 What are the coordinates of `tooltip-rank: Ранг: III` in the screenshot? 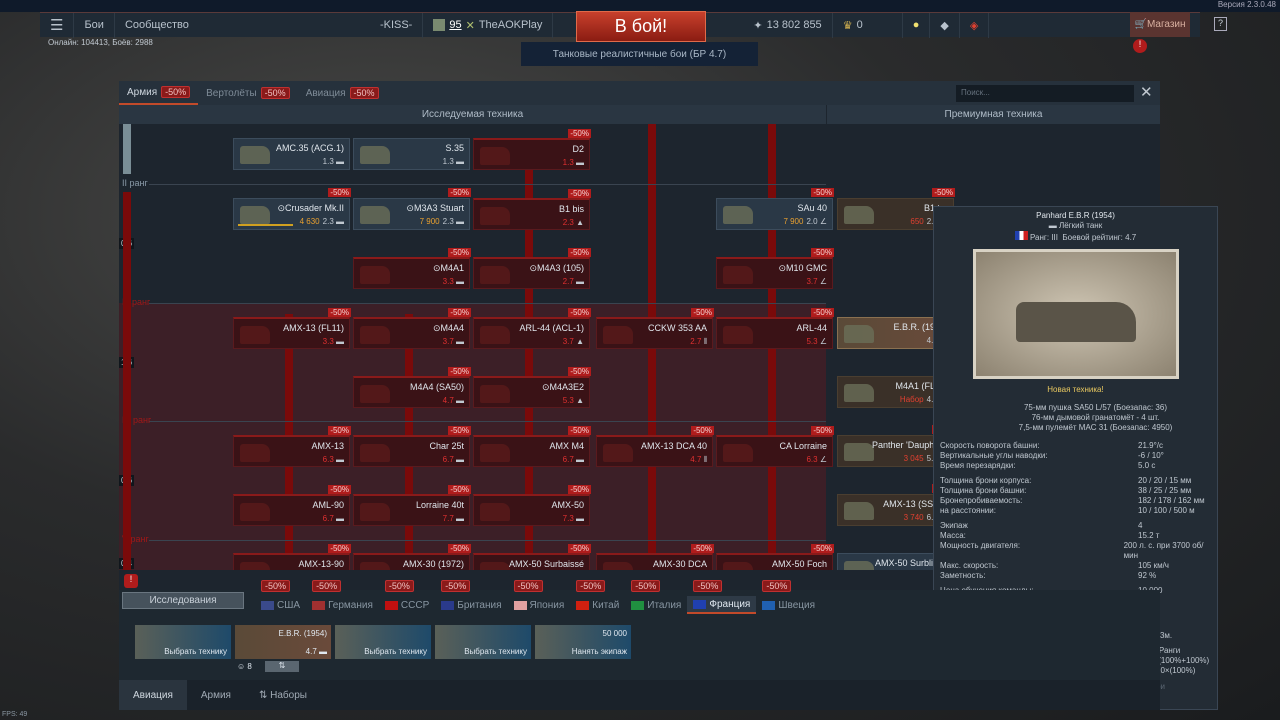 It's located at (1043, 237).